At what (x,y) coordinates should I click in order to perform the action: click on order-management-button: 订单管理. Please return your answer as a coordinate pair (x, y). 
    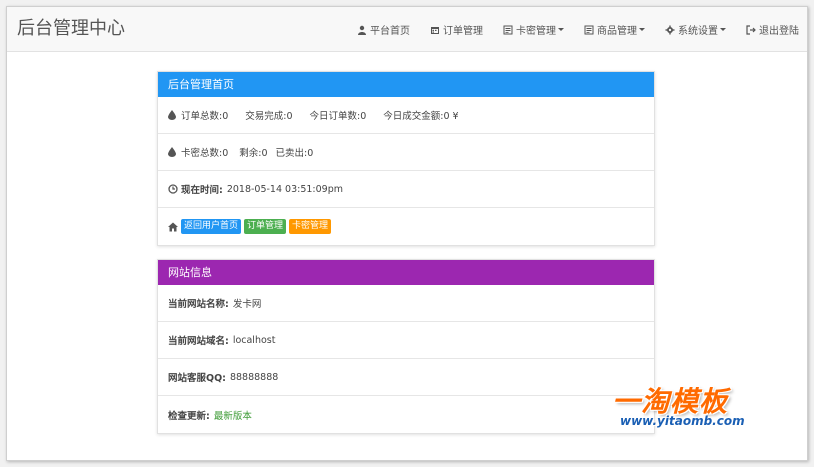
    Looking at the image, I should click on (265, 226).